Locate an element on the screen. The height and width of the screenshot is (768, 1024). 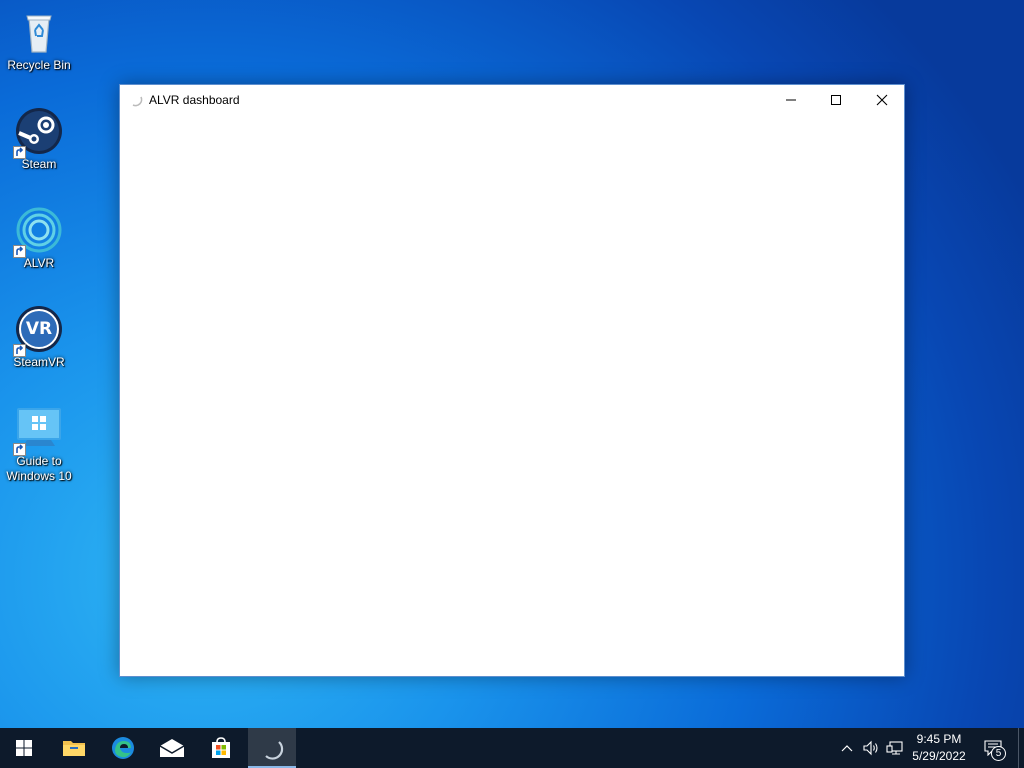
window-titlebar: ALVR dashboard is located at coordinates (512, 100).